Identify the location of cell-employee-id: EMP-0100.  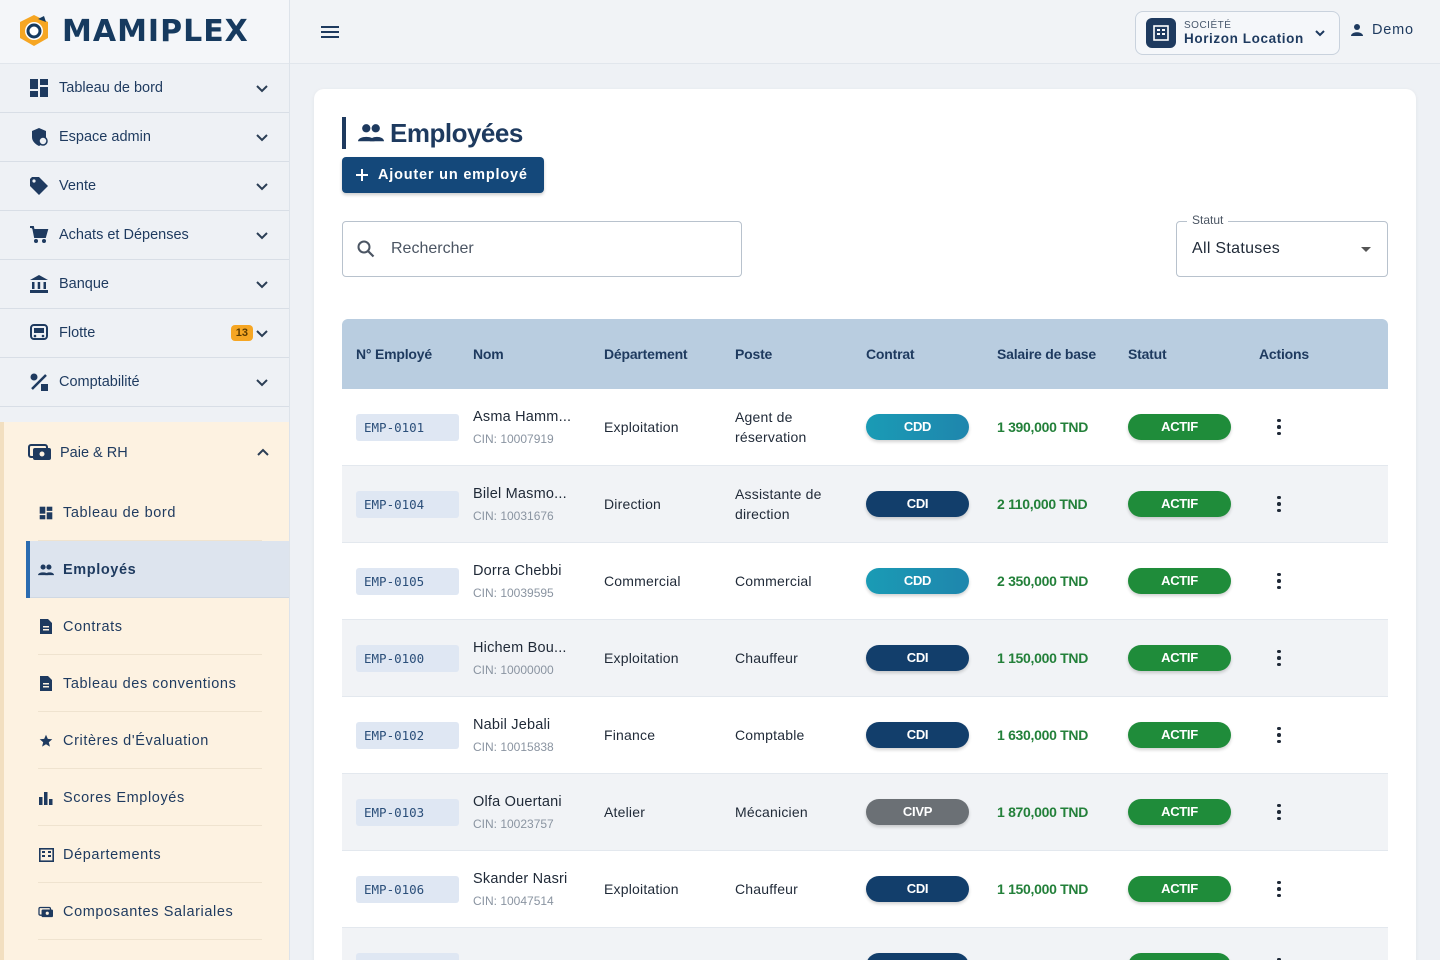
(407, 658).